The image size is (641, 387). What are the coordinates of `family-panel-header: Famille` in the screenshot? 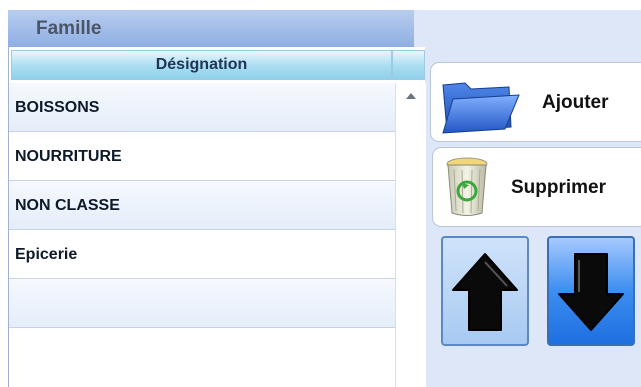 It's located at (324, 28).